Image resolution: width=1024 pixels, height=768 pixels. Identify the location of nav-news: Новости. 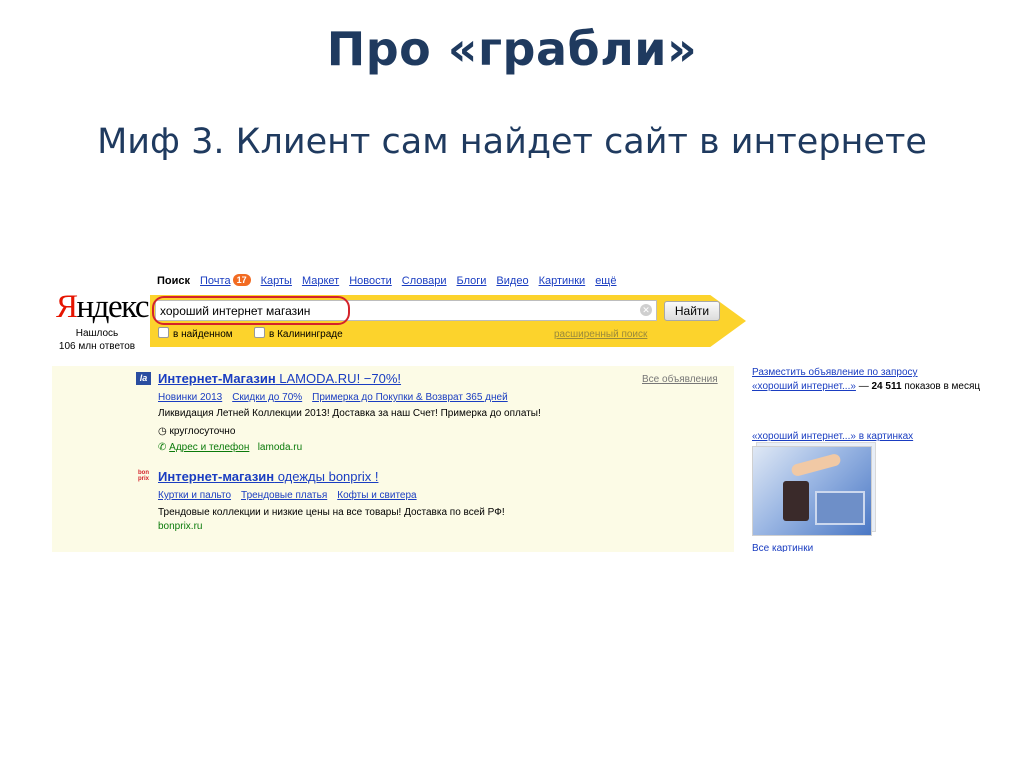
(370, 281).